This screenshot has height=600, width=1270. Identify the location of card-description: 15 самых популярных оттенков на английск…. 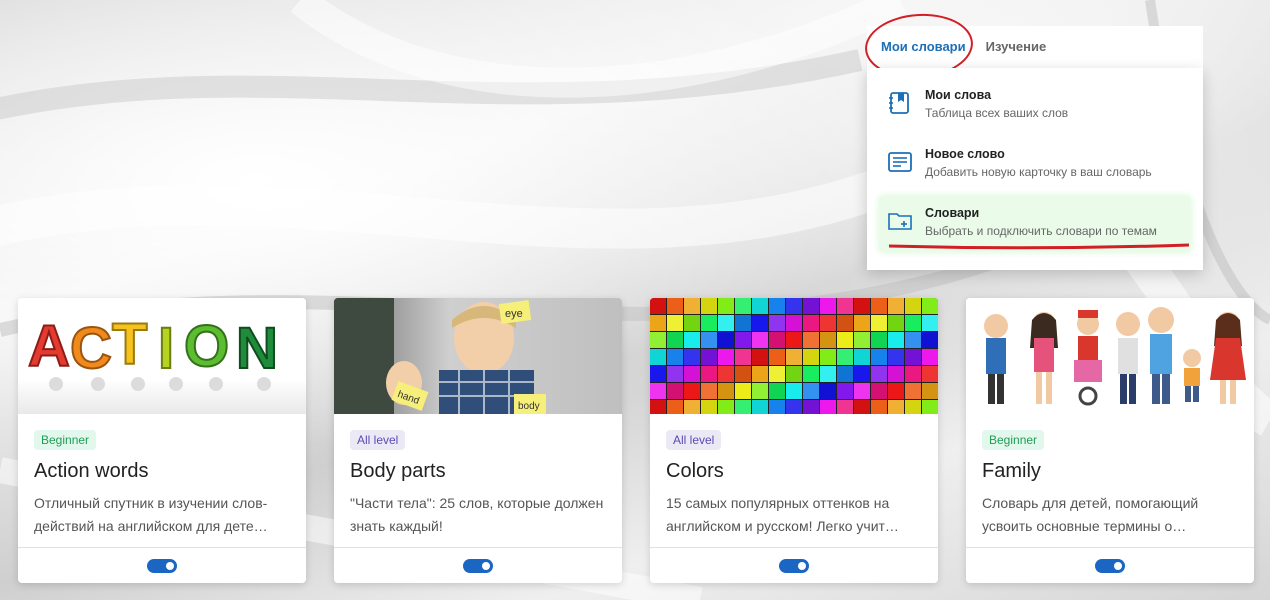
(782, 514).